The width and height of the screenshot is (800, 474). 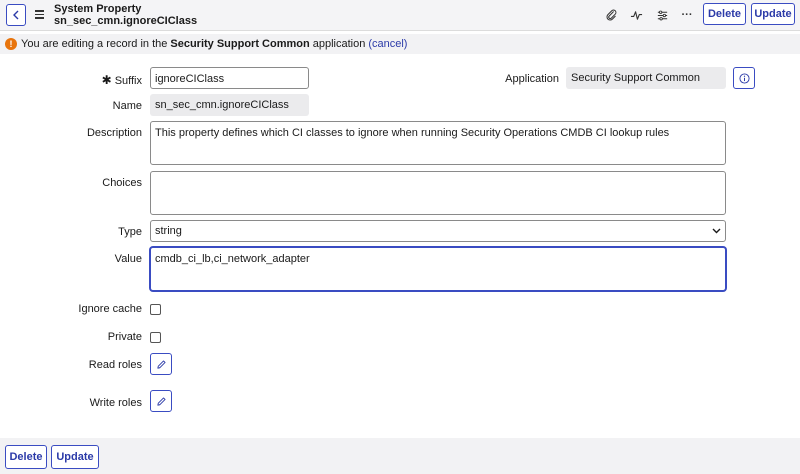 I want to click on ignore-cache-label: Ignore cache, so click(x=110, y=309).